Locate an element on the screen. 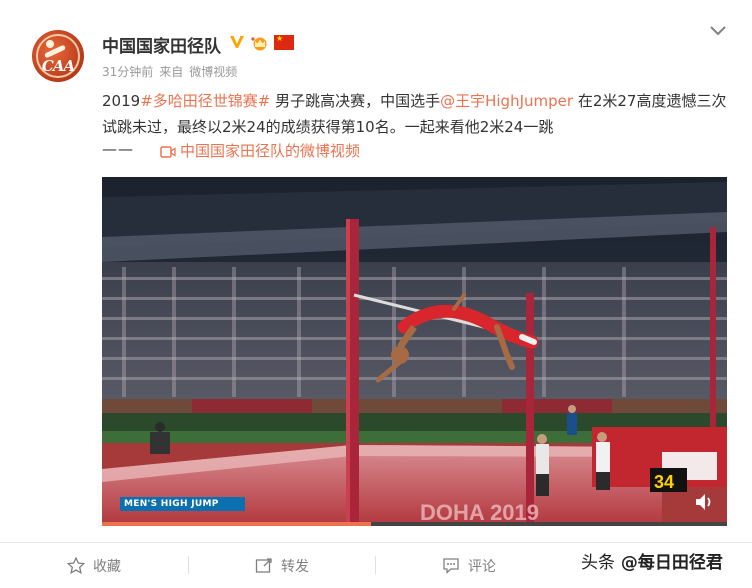 This screenshot has width=752, height=588. comment-icon is located at coordinates (451, 566).